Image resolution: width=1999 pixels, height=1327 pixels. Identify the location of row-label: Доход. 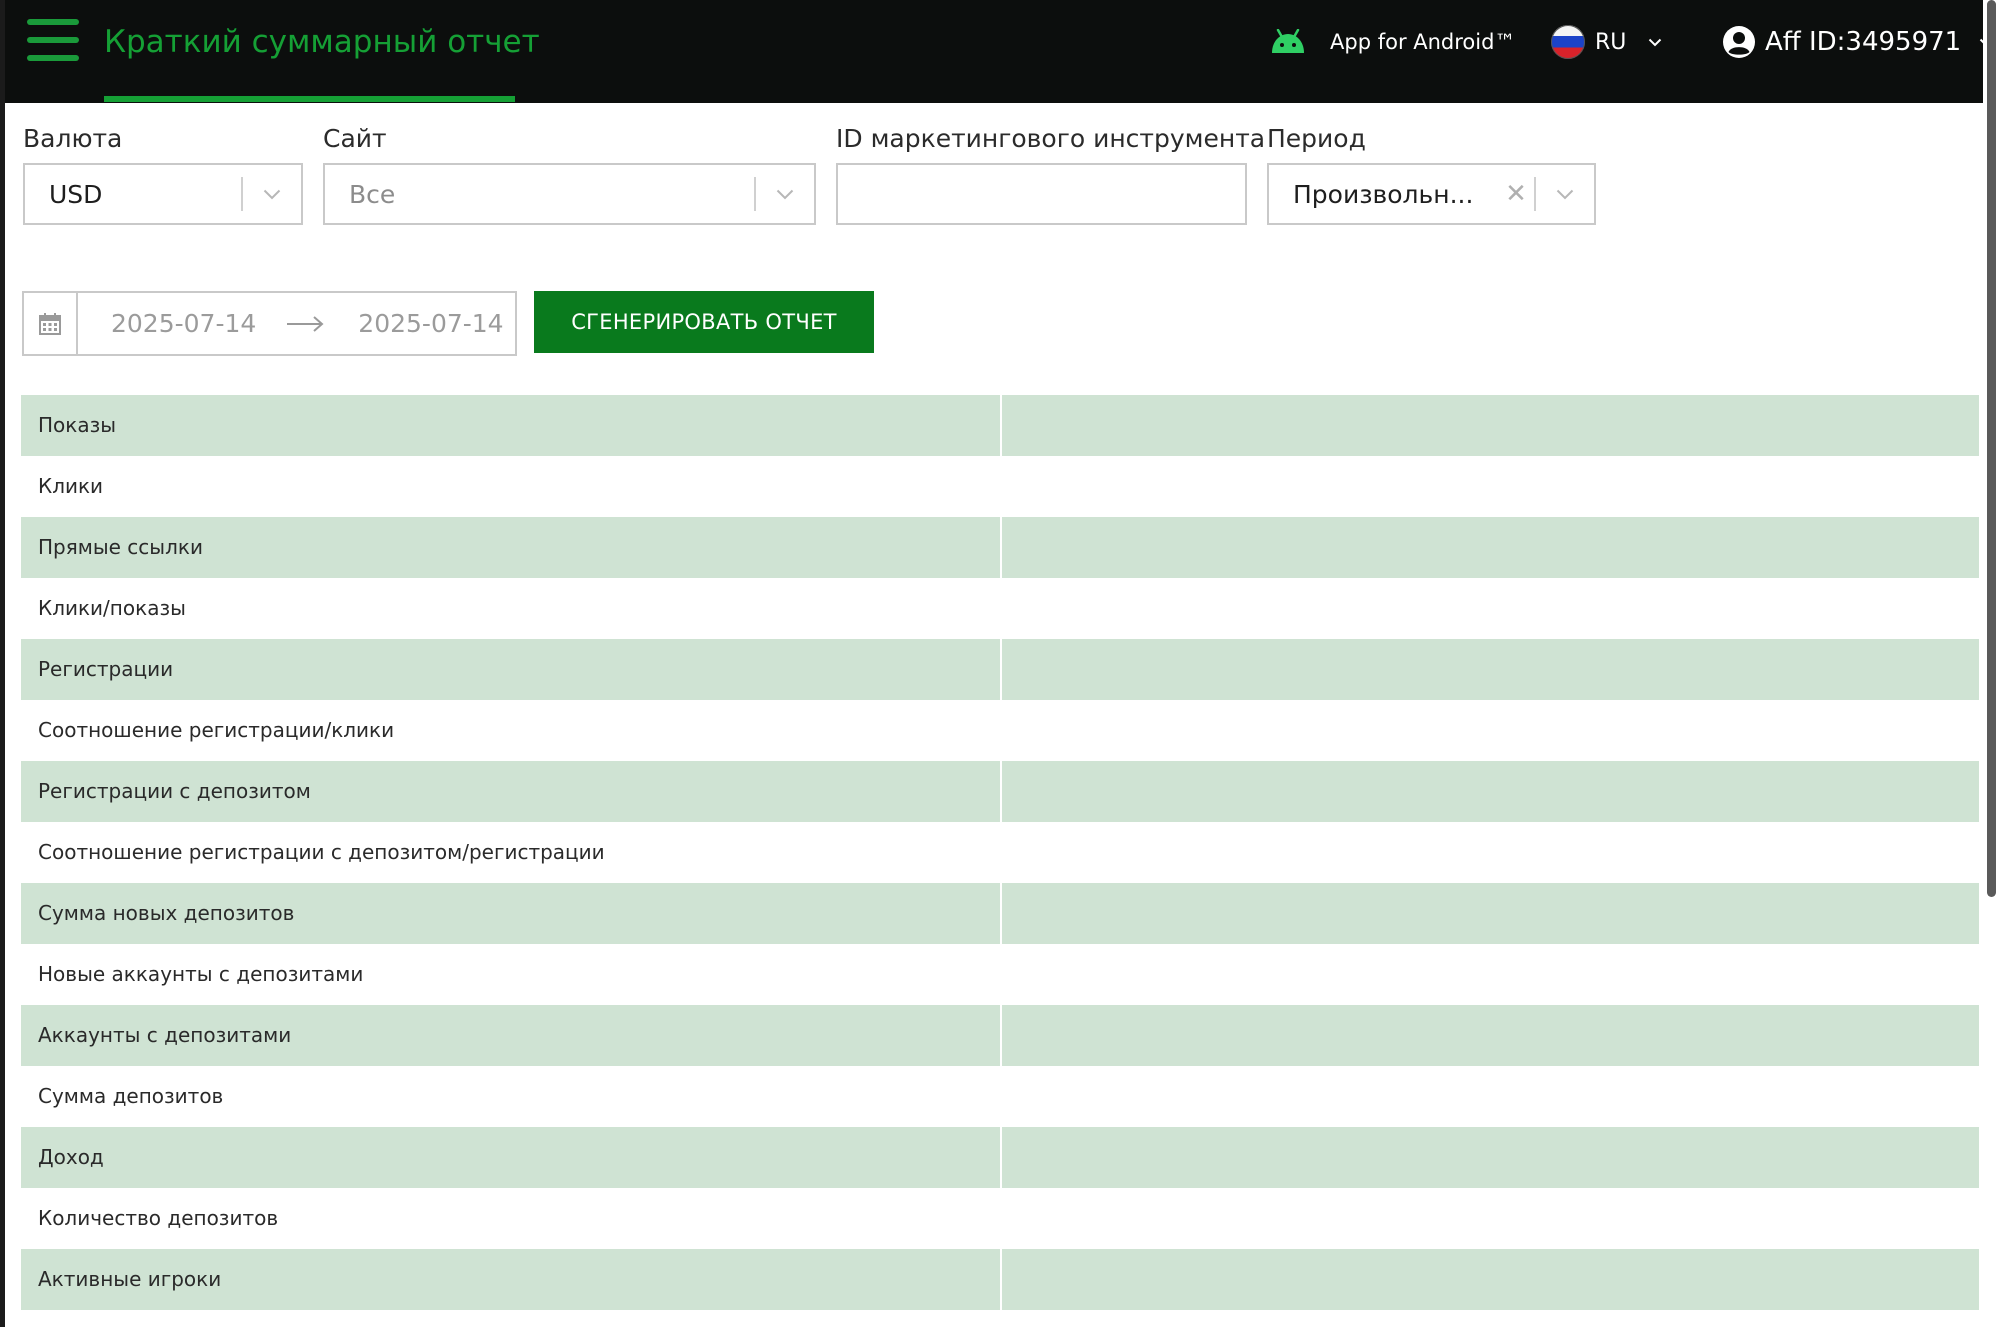
(510, 1157).